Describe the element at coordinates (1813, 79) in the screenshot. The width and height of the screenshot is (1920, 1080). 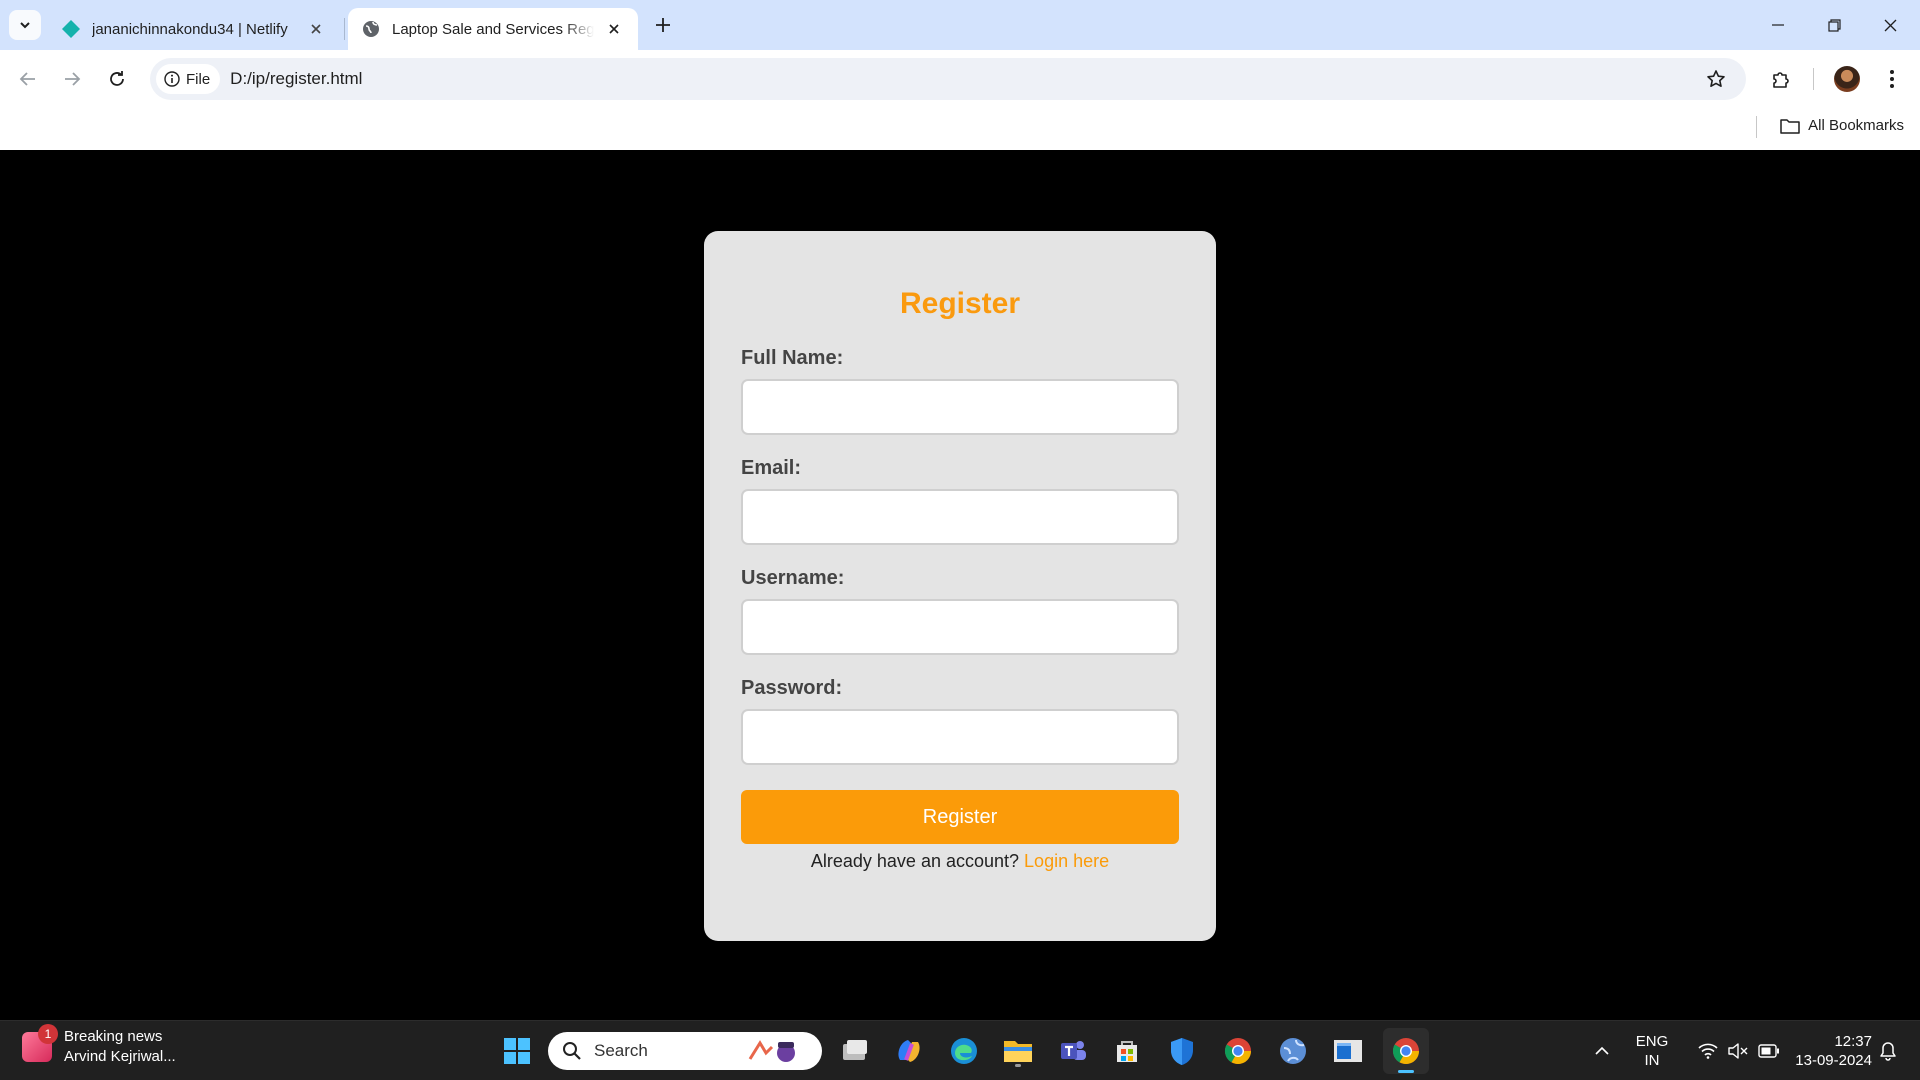
I see `toolbar-divider` at that location.